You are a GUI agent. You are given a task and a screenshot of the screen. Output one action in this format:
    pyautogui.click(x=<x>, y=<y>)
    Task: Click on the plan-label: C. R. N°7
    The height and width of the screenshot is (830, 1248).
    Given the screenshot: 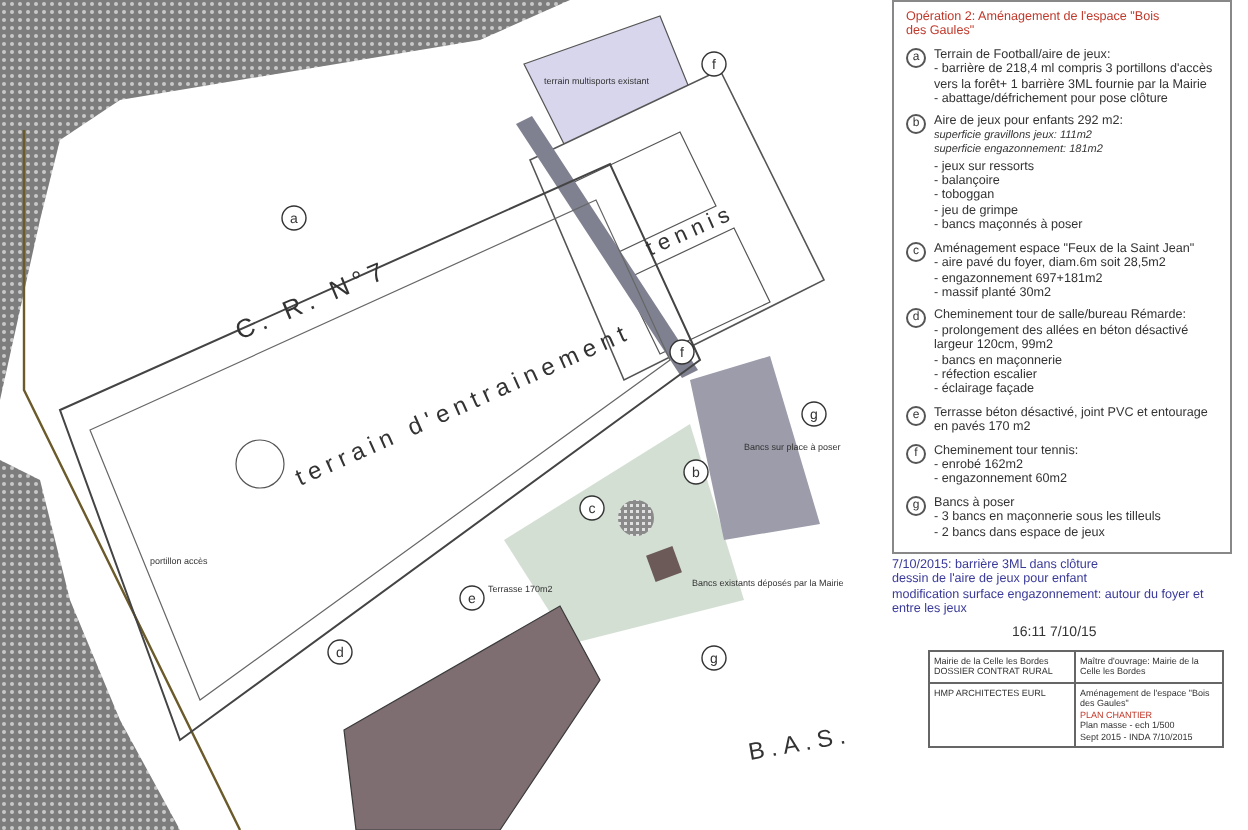 What is the action you would take?
    pyautogui.click(x=312, y=299)
    